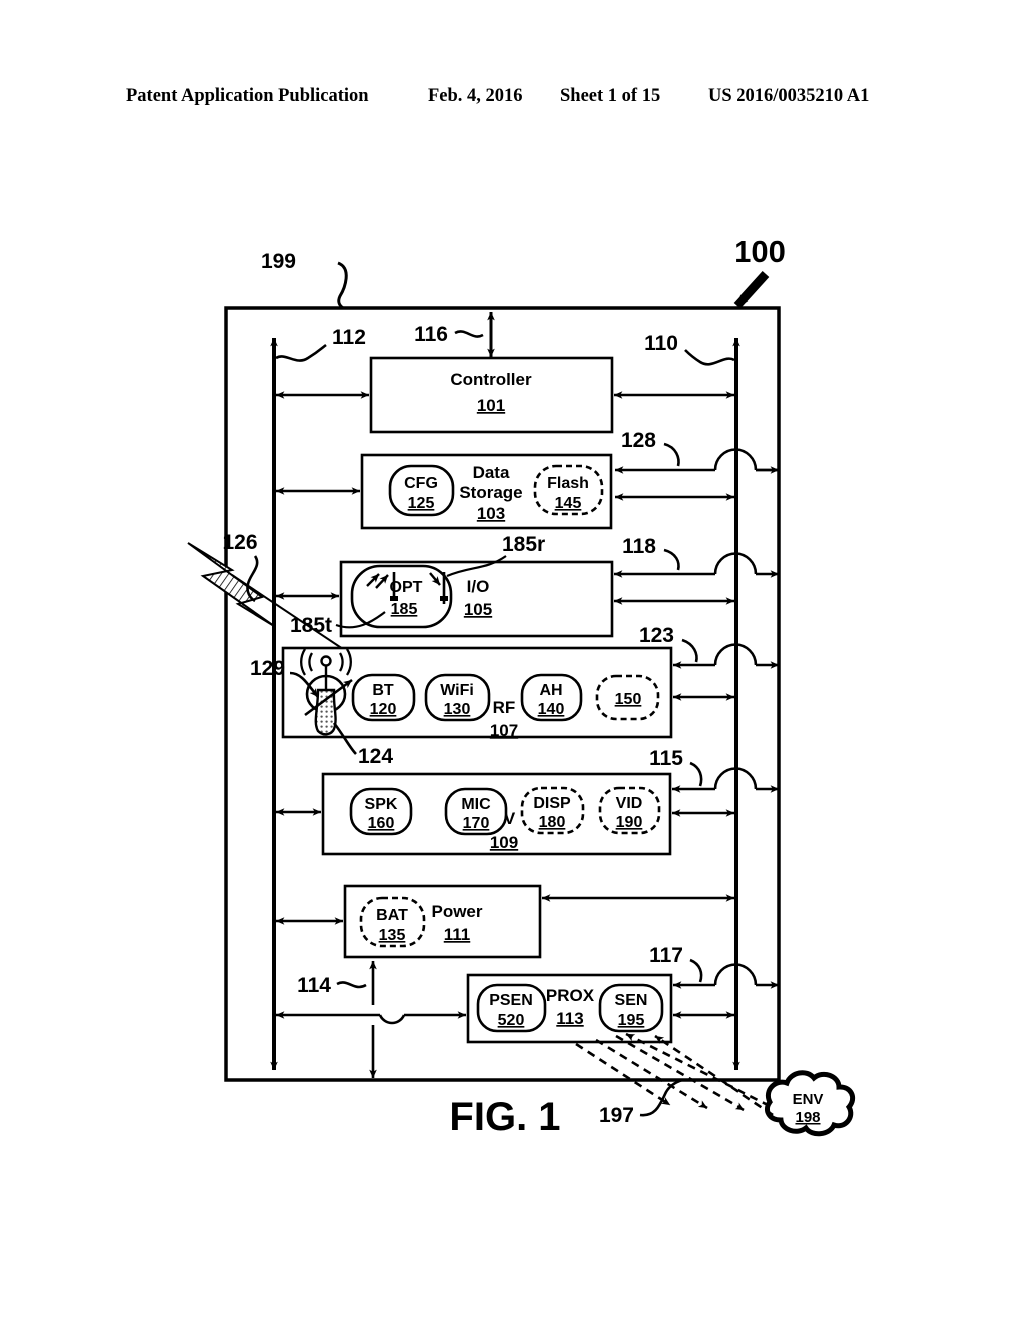 Image resolution: width=1024 pixels, height=1320 pixels. I want to click on block-rf-title: RF, so click(504, 707).